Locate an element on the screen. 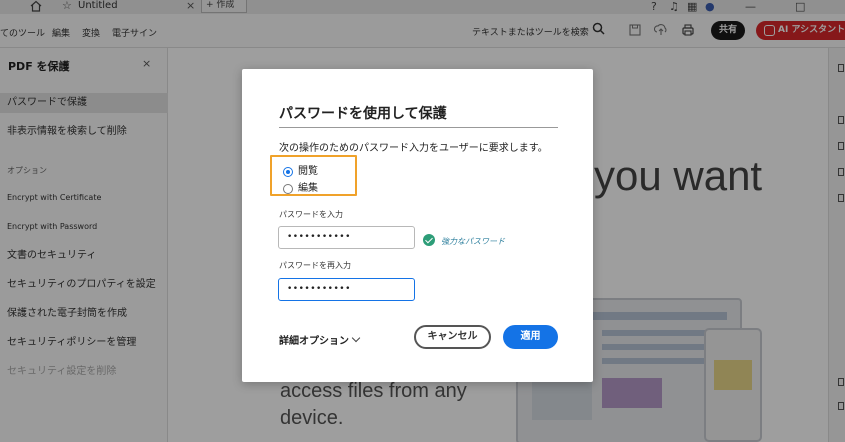 The height and width of the screenshot is (442, 845). dialog-divider is located at coordinates (418, 127).